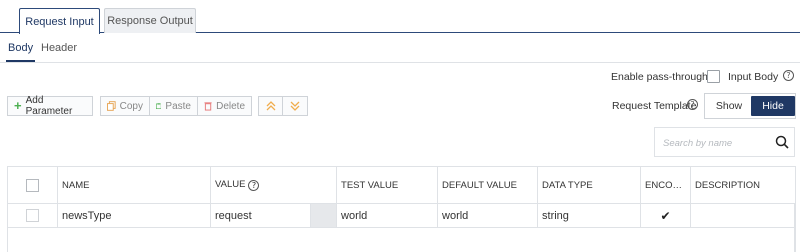 Image resolution: width=800 pixels, height=252 pixels. What do you see at coordinates (18, 105) in the screenshot?
I see `plus-icon: +` at bounding box center [18, 105].